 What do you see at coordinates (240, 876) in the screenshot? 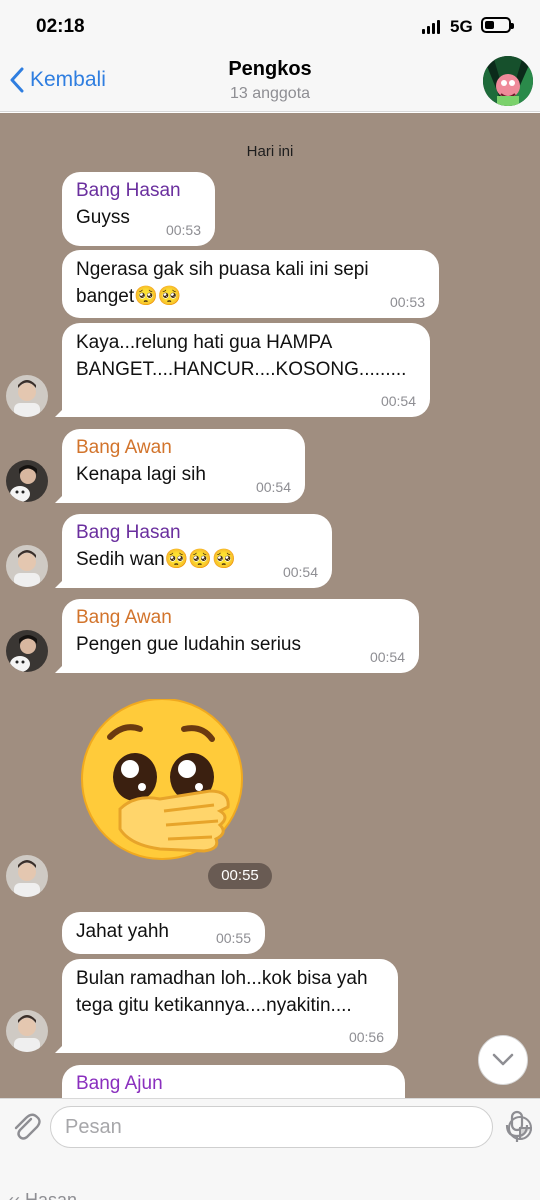
I see `sticker-time: 00:55` at bounding box center [240, 876].